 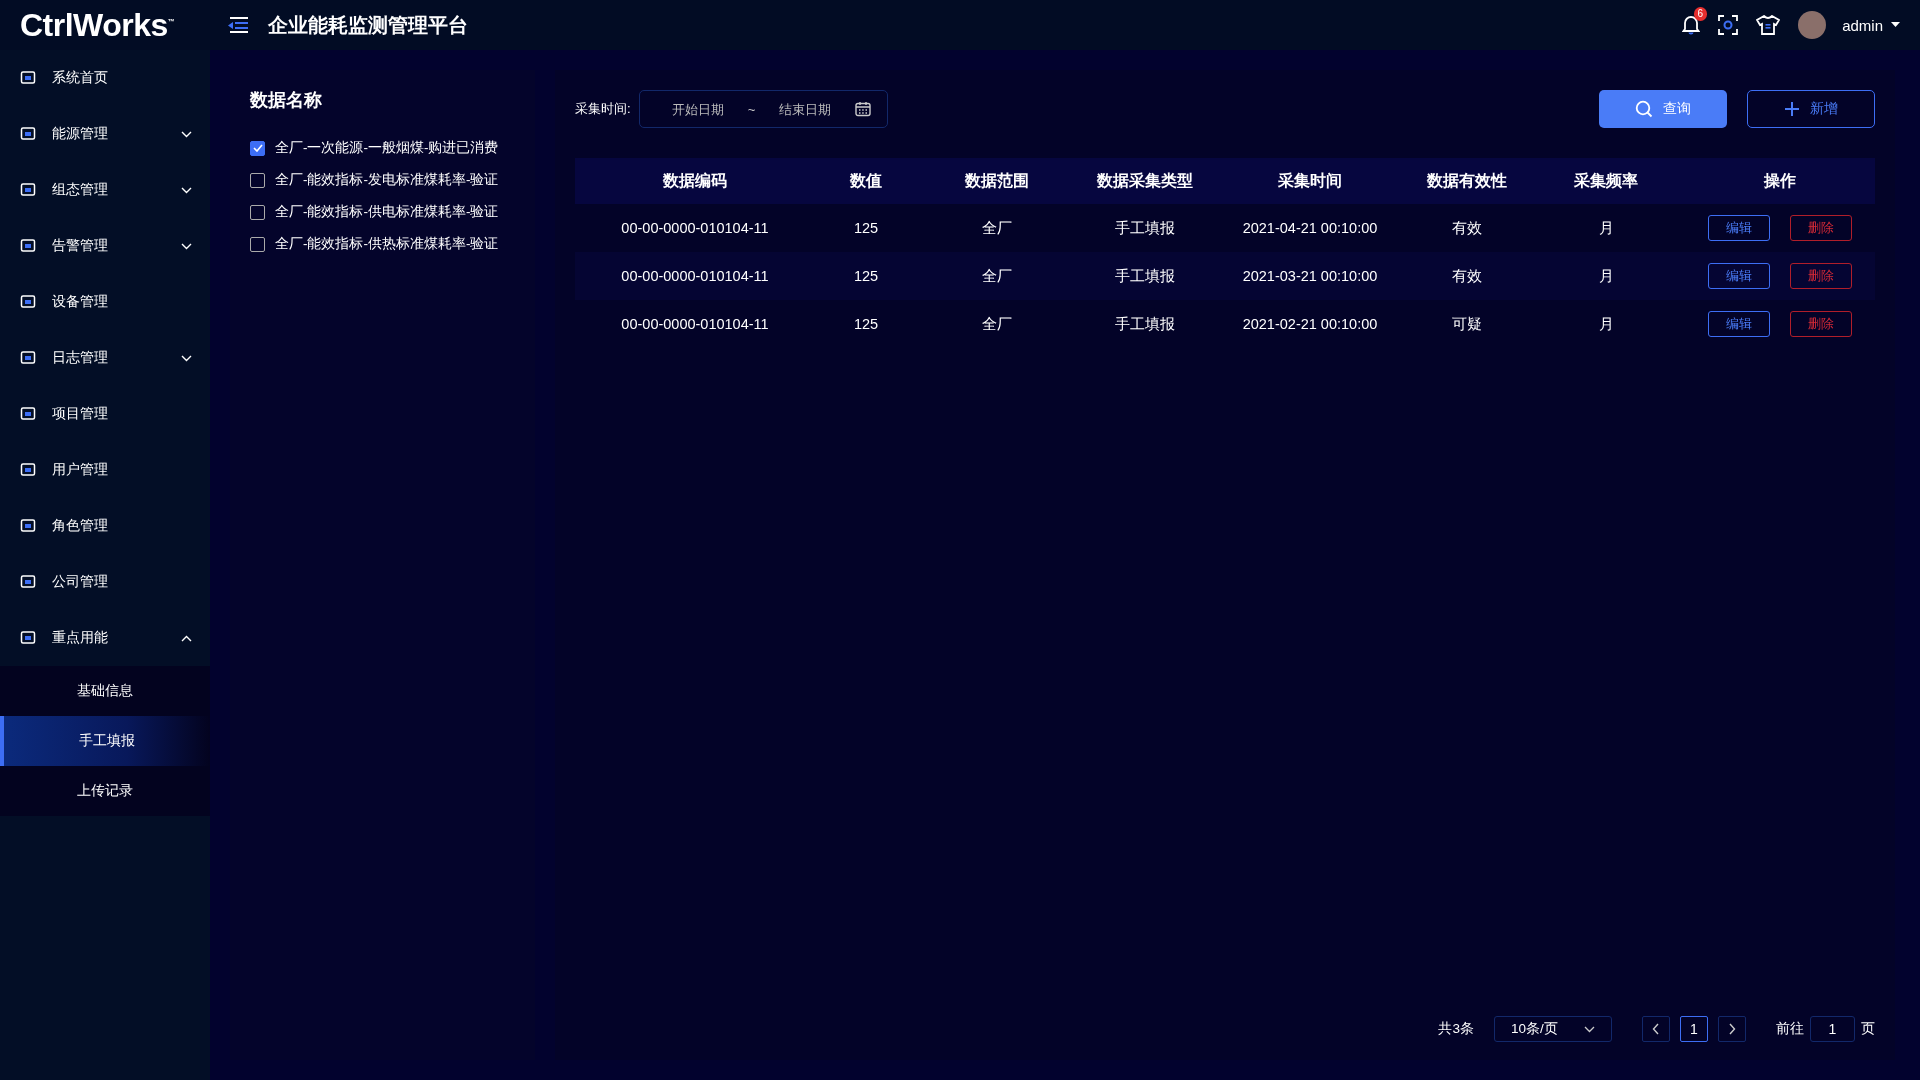 What do you see at coordinates (105, 78) in the screenshot?
I see `sidebar-item: 系统首页` at bounding box center [105, 78].